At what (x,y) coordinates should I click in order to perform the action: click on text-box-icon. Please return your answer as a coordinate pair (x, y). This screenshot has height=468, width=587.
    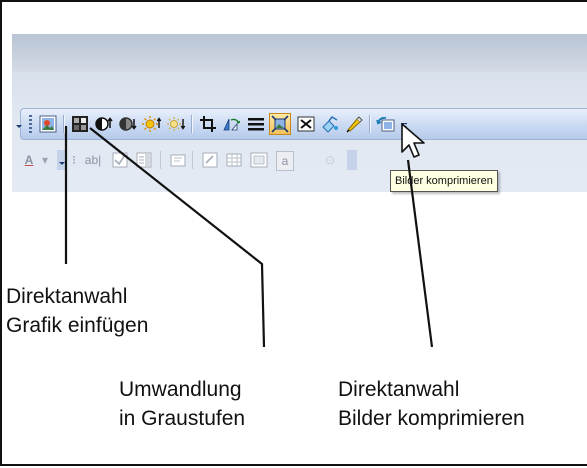
    Looking at the image, I should click on (210, 160).